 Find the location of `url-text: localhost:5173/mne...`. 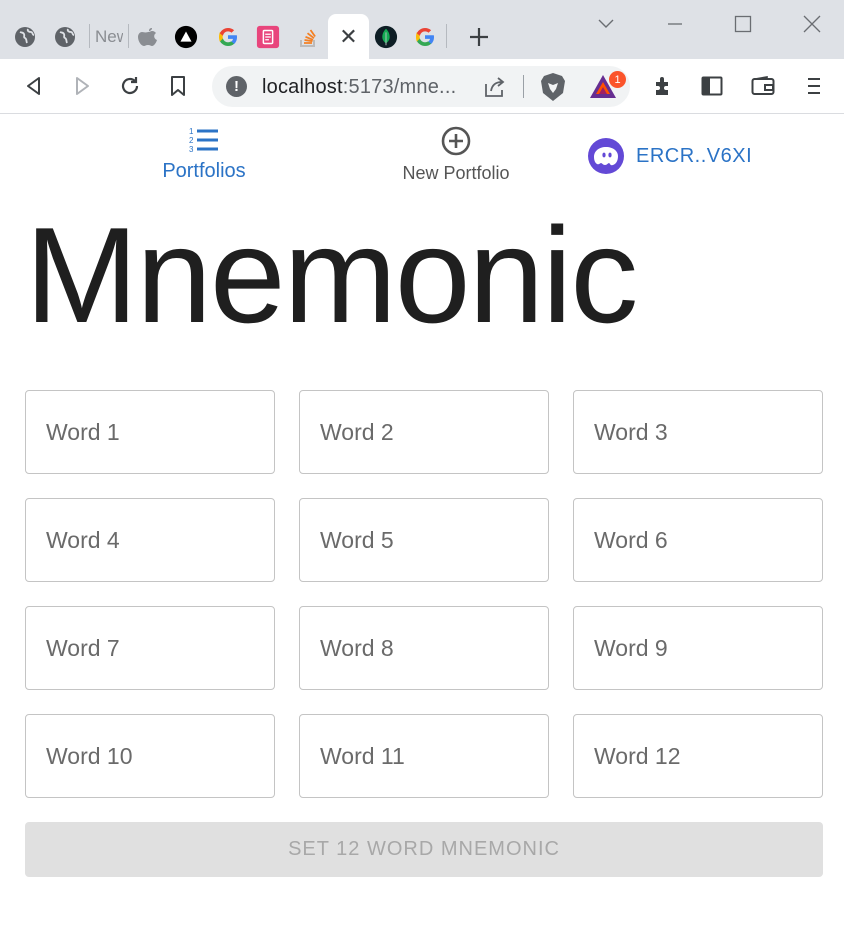

url-text: localhost:5173/mne... is located at coordinates (359, 87).